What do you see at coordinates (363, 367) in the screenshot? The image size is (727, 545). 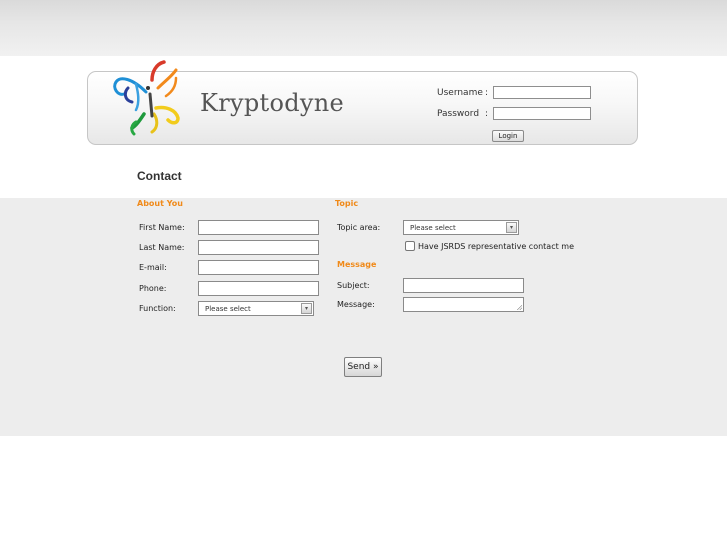 I see `send-button: Send »` at bounding box center [363, 367].